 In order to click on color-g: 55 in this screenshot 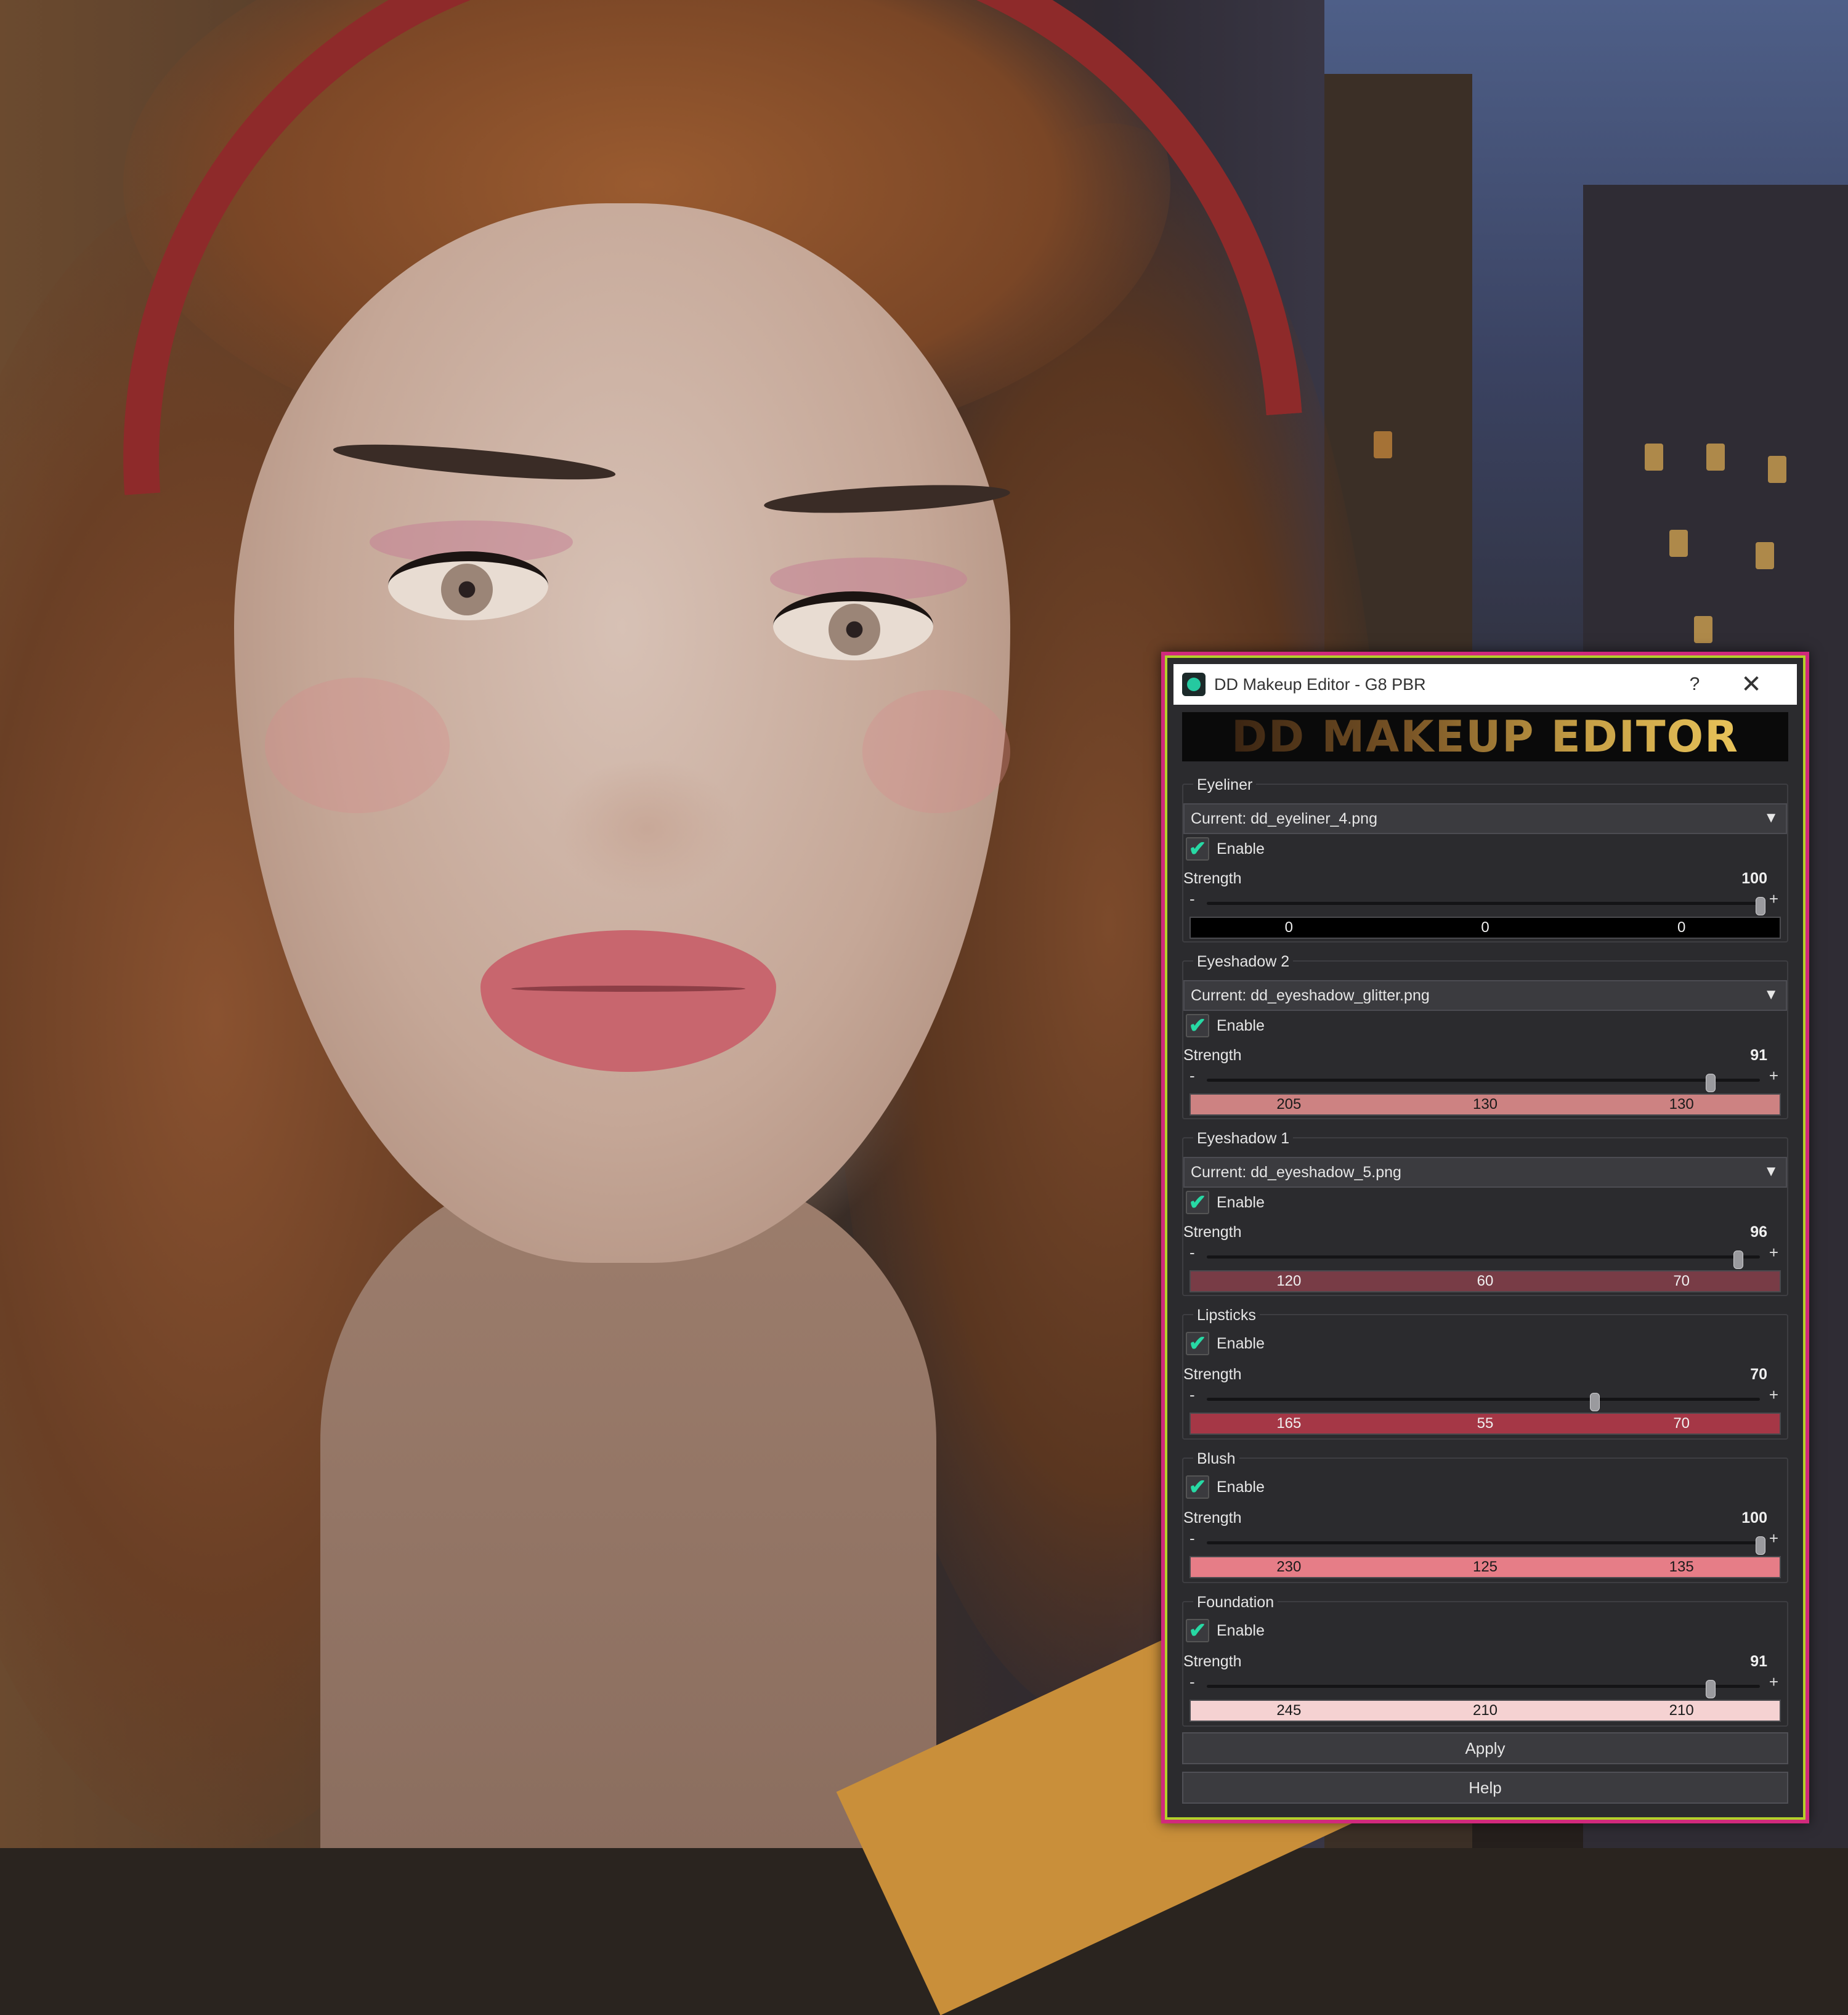, I will do `click(1485, 1423)`.